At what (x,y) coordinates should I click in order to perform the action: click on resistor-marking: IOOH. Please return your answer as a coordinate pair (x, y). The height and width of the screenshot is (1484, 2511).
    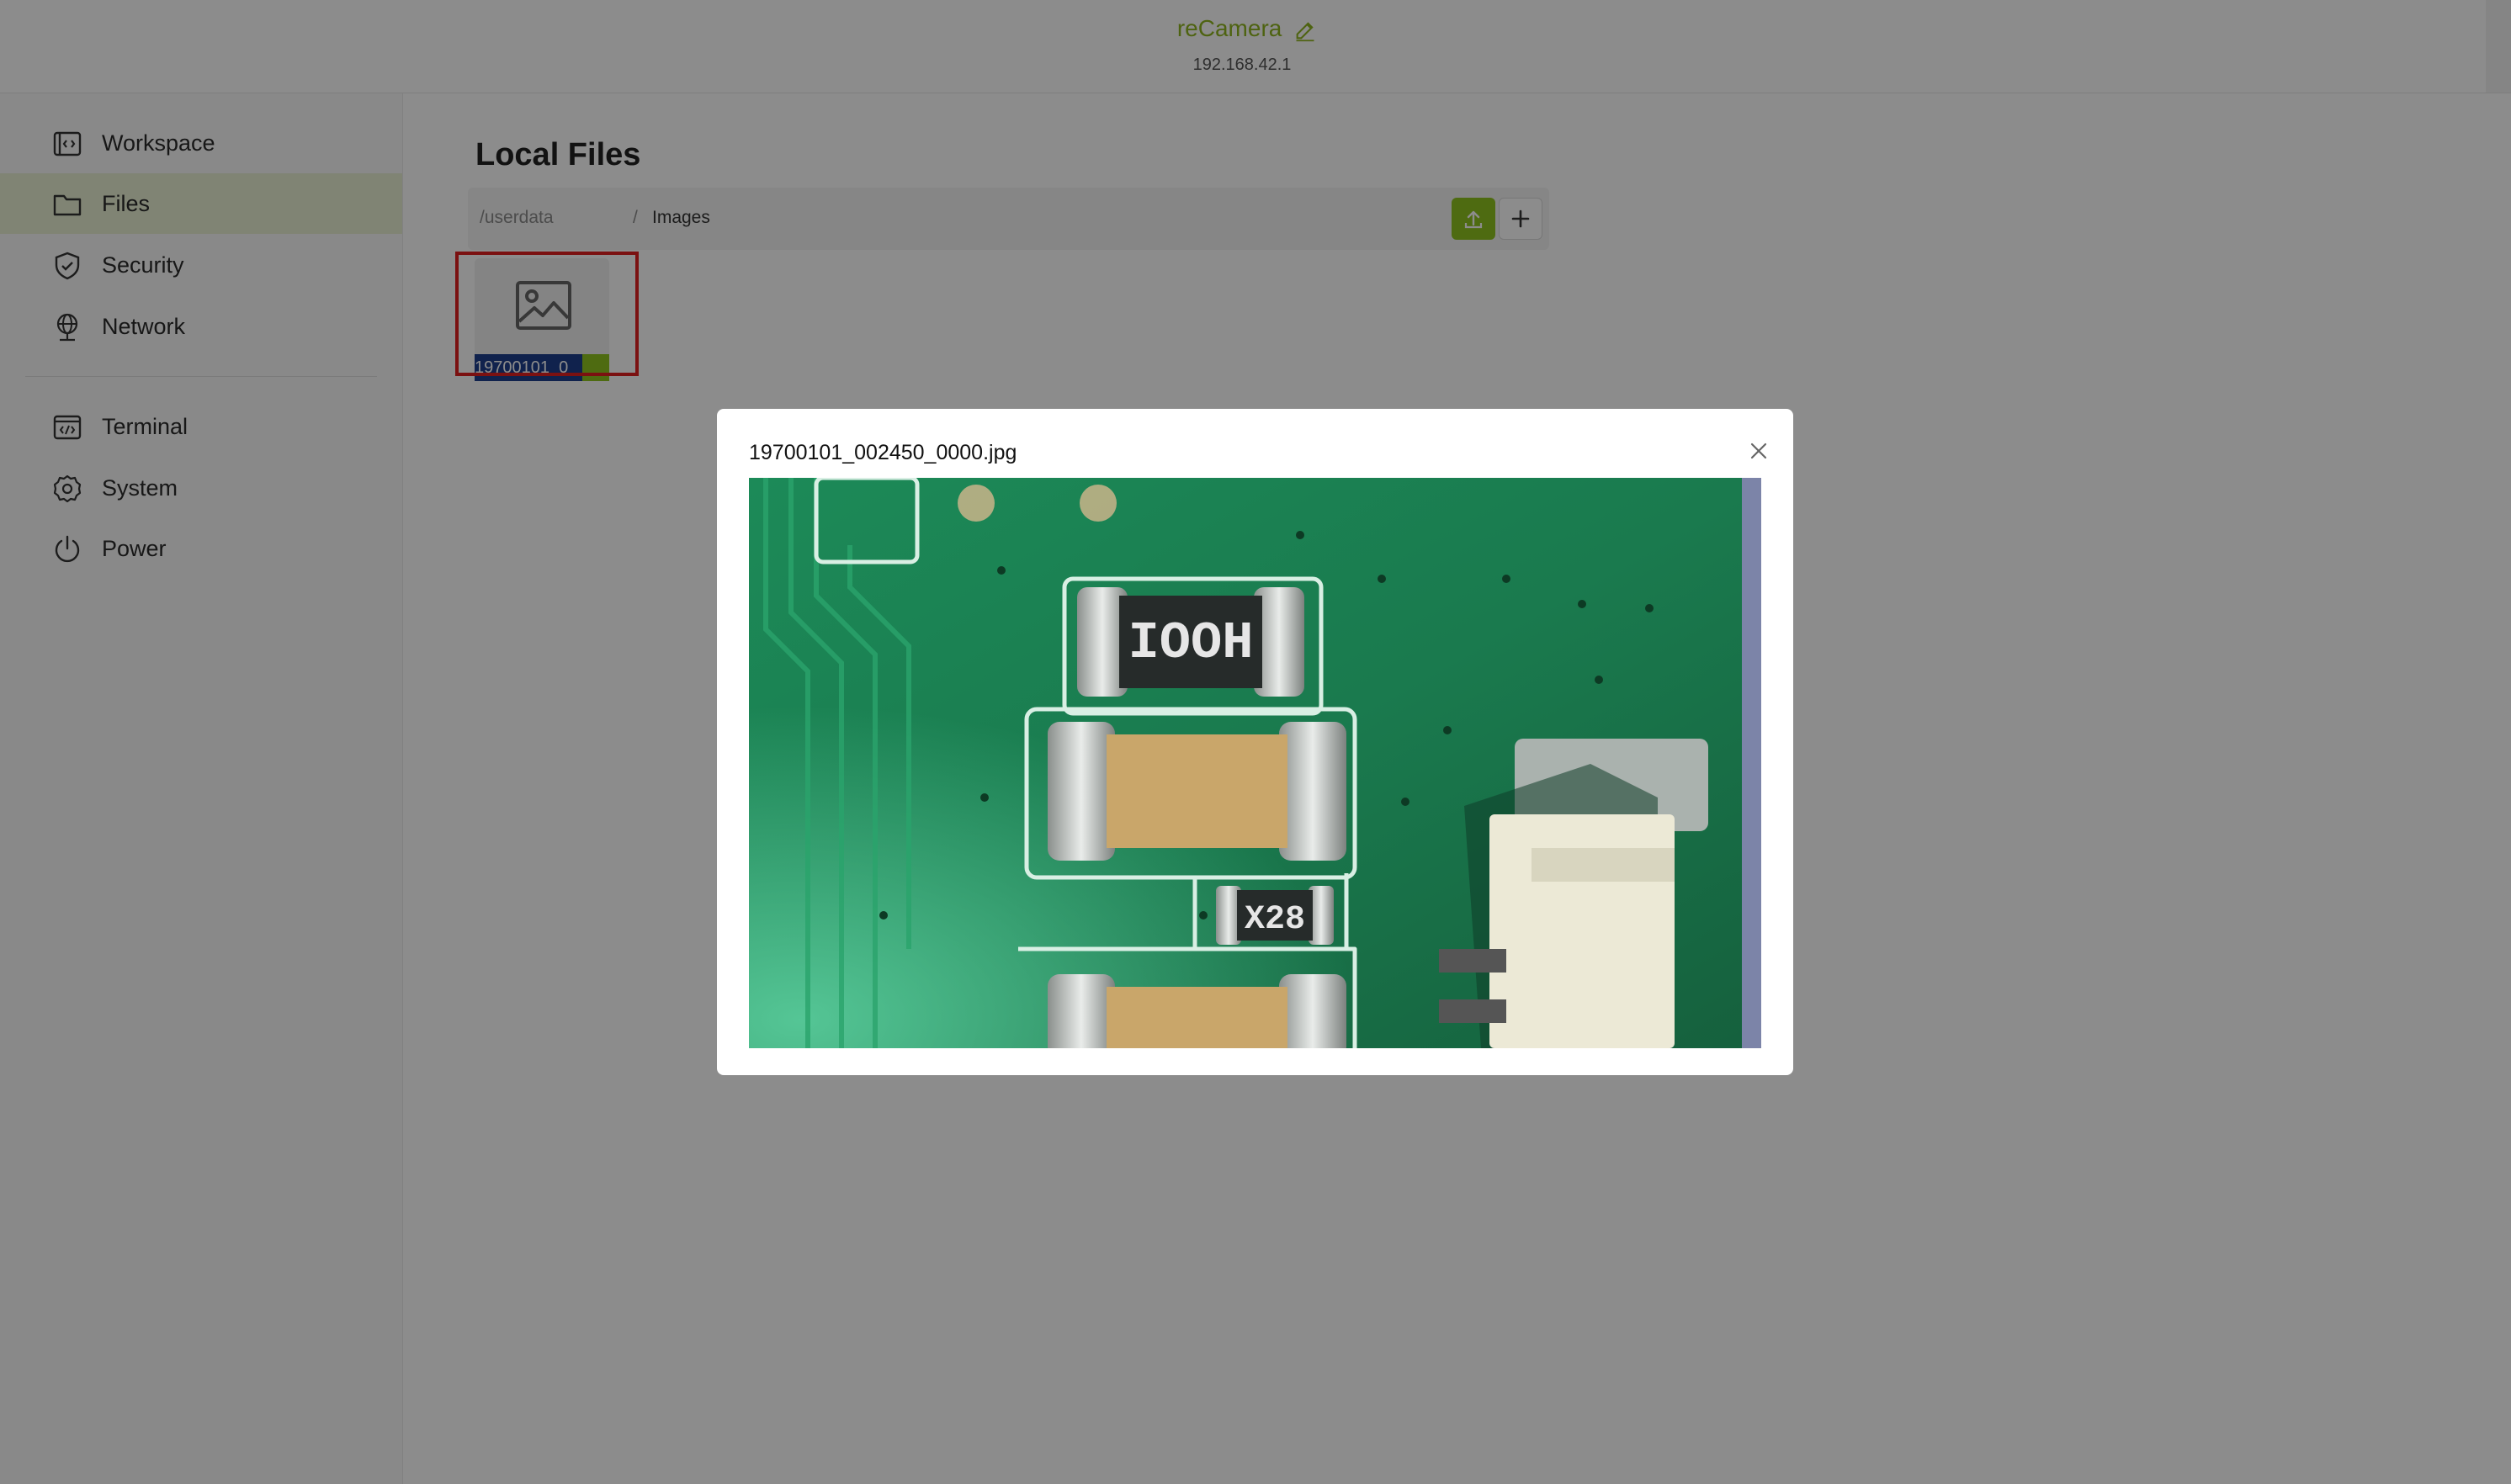
    Looking at the image, I should click on (1191, 643).